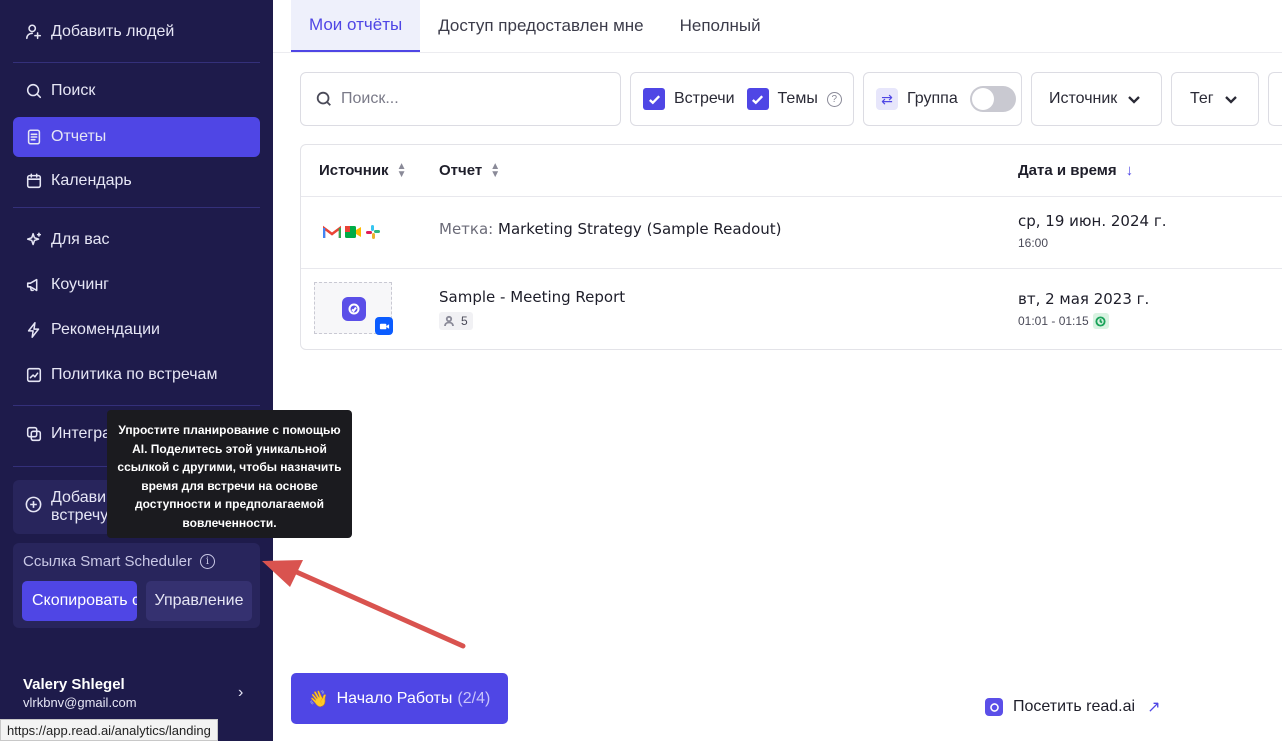 Image resolution: width=1282 pixels, height=741 pixels. I want to click on type-filter: Встречи Темы ?, so click(742, 99).